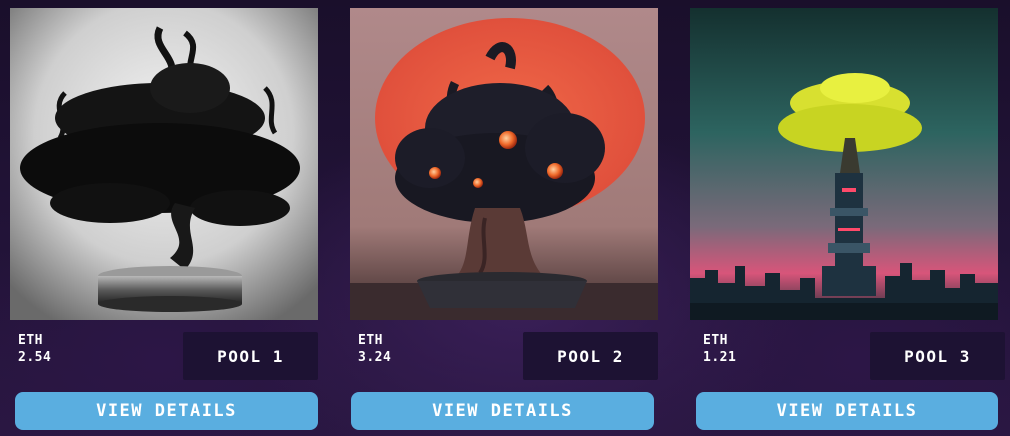 Image resolution: width=1010 pixels, height=436 pixels. What do you see at coordinates (374, 349) in the screenshot?
I see `eth-value-2: ETH 3.24` at bounding box center [374, 349].